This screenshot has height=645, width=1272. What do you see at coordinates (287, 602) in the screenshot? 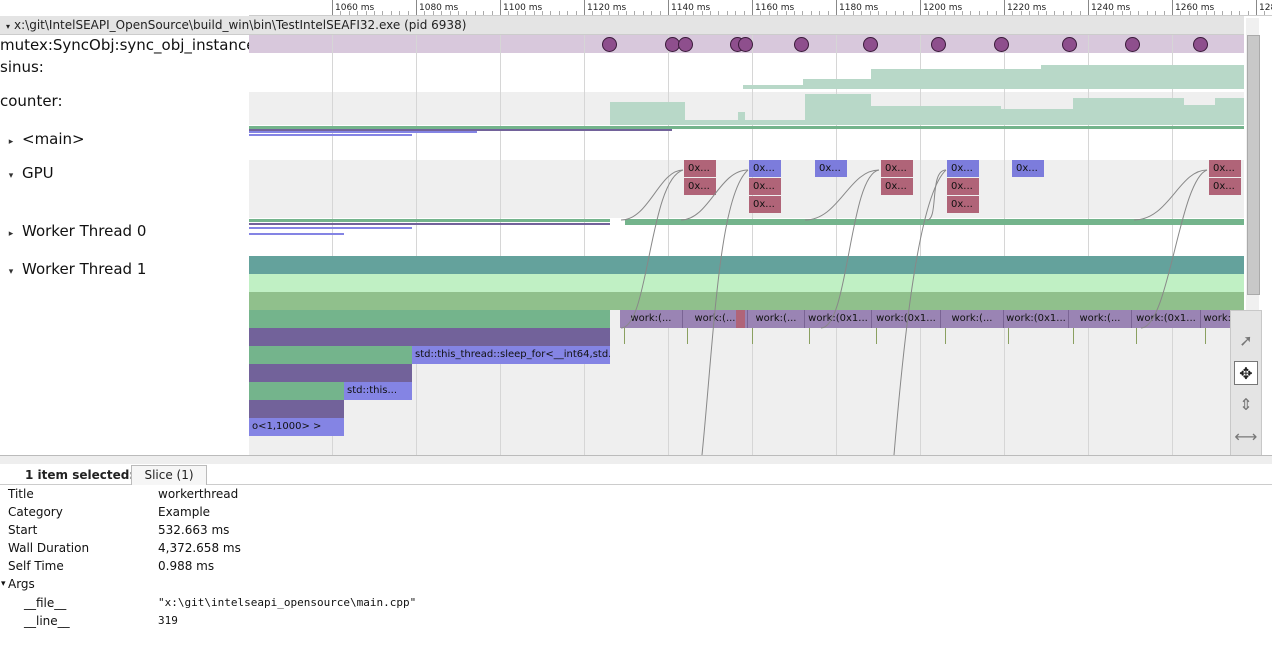
I see `arg-value: "x:\git\intelseapi_opensource\main.cpp"` at bounding box center [287, 602].